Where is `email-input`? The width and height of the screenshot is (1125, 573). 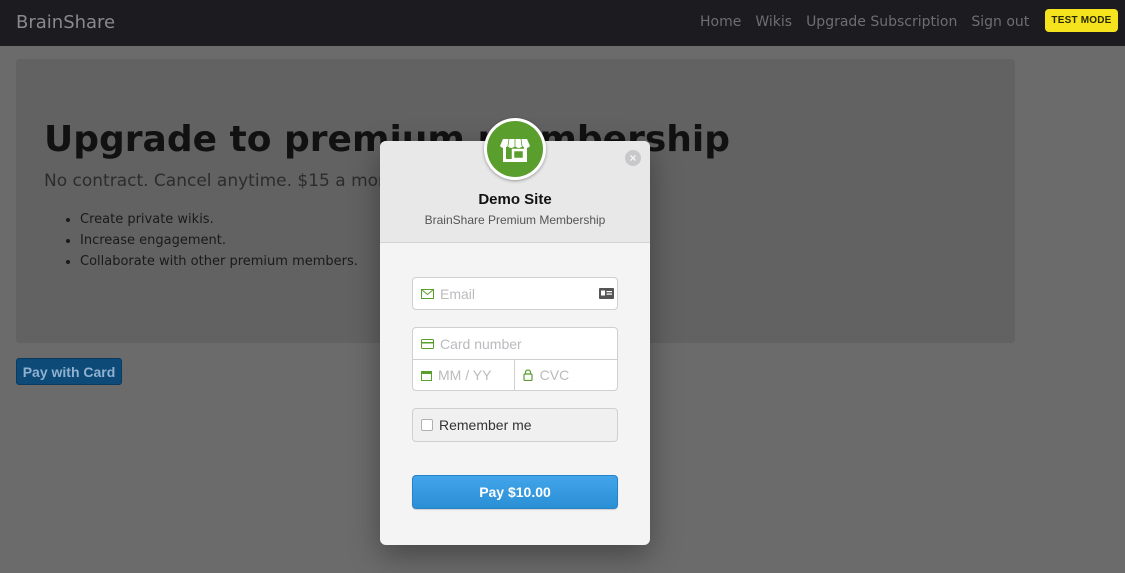 email-input is located at coordinates (519, 293).